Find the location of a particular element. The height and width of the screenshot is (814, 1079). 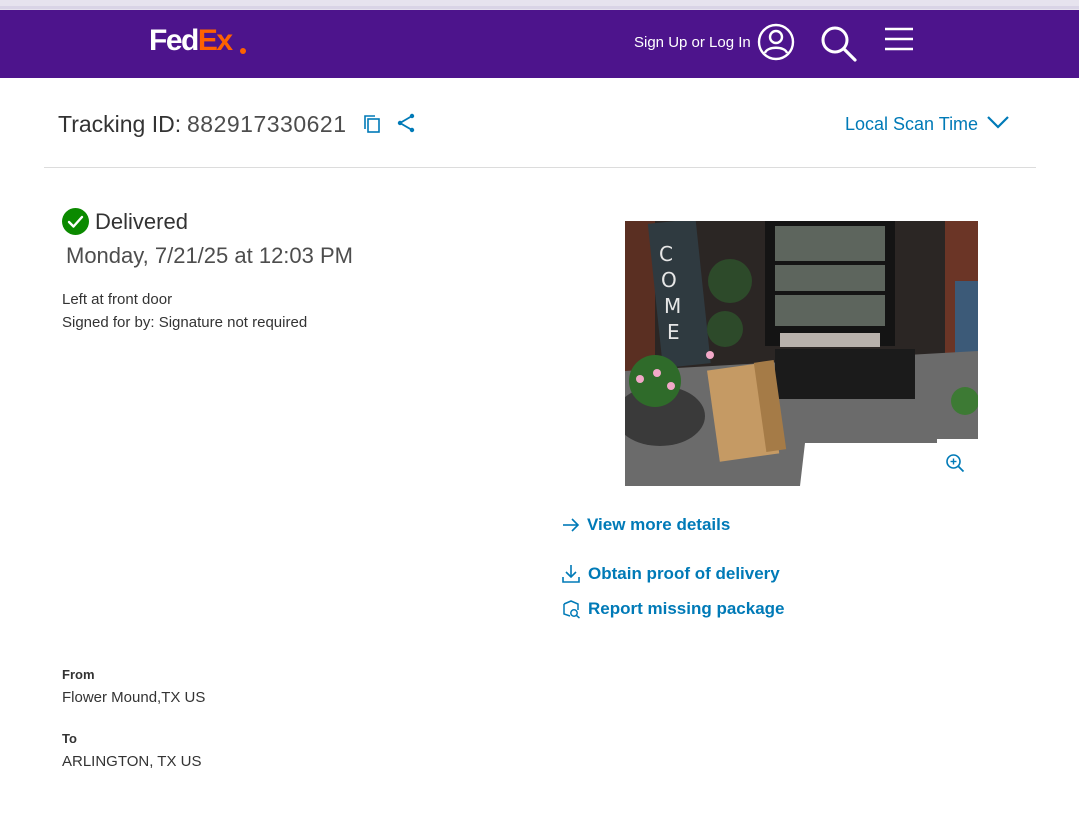

sign-in-link: Sign Up or Log In is located at coordinates (692, 43).